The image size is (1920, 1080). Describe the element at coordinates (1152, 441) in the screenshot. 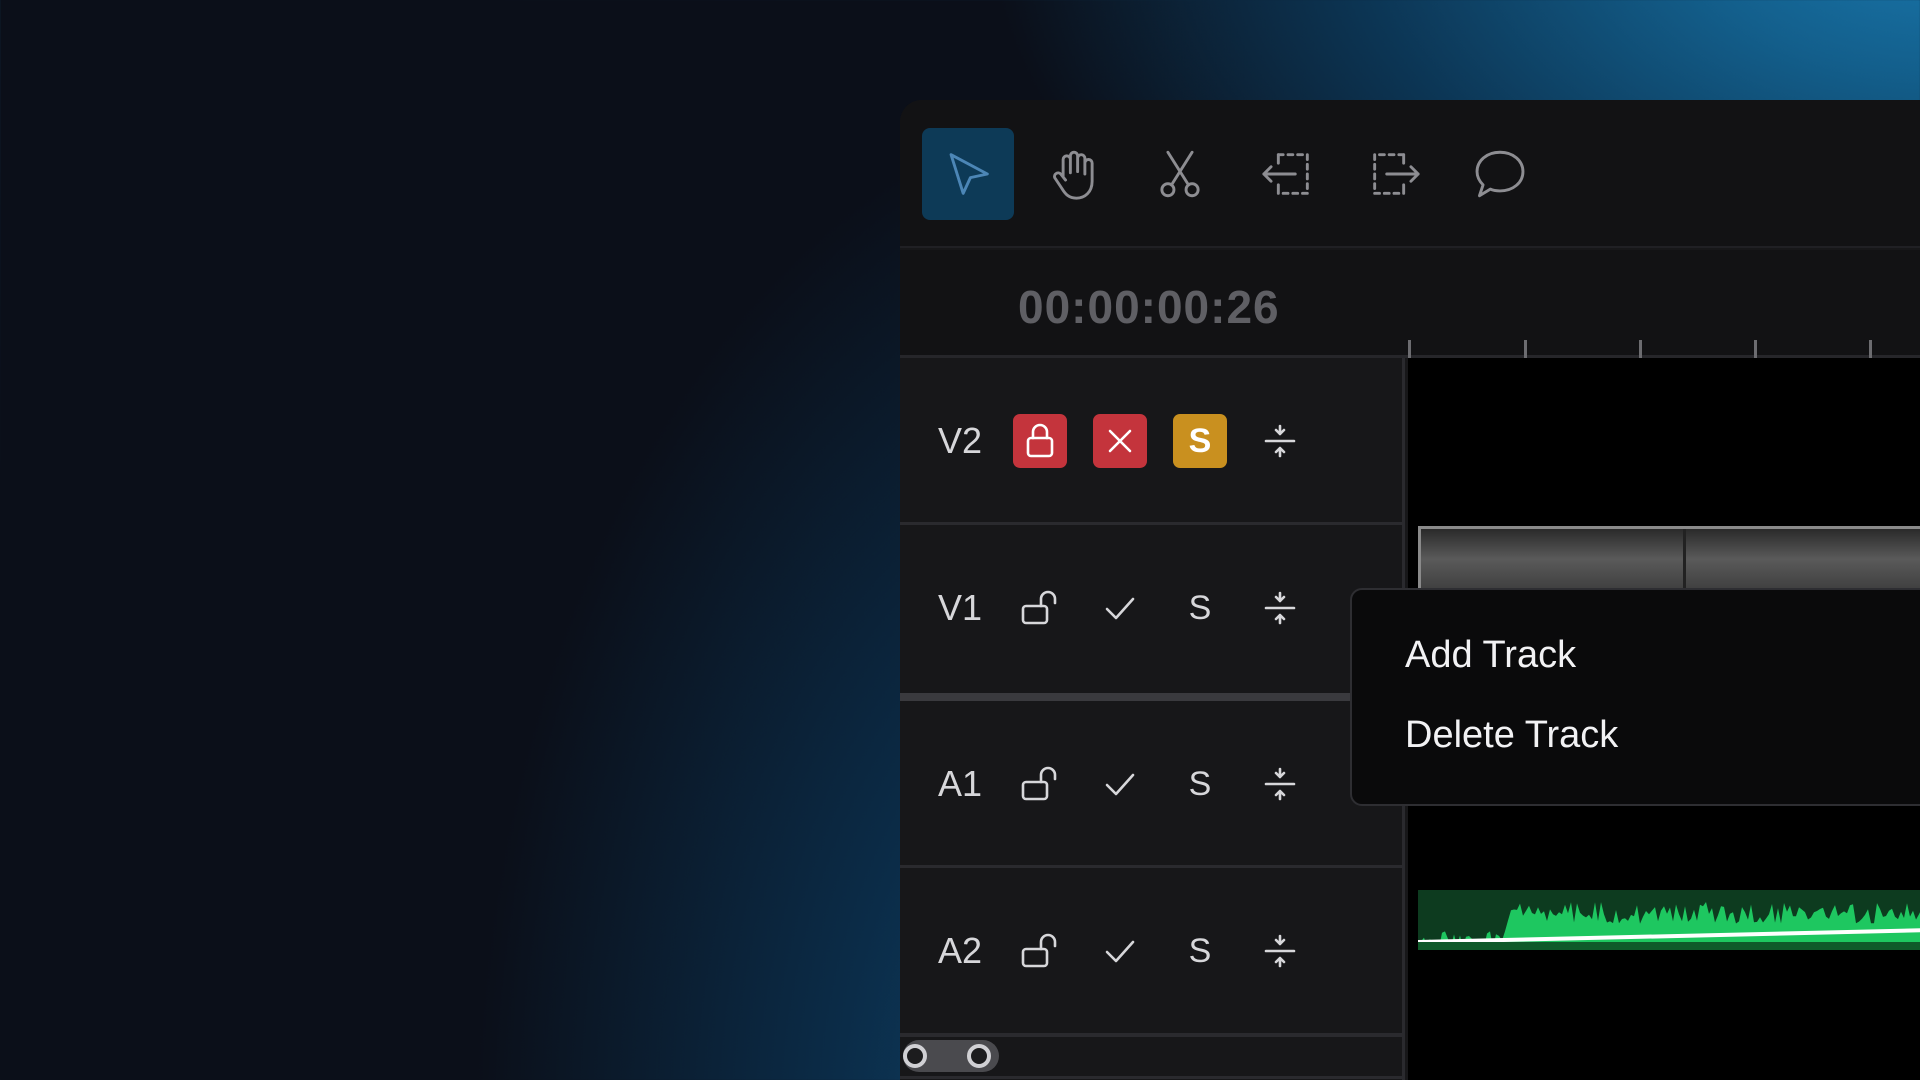

I see `track-header-v2: V2 S` at that location.